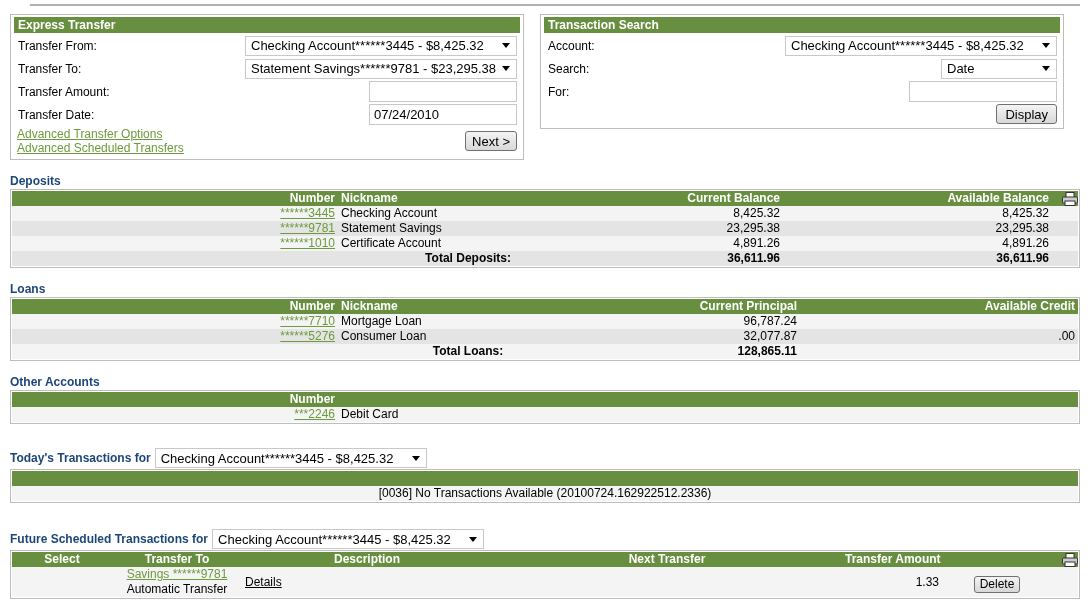 The height and width of the screenshot is (614, 1090). What do you see at coordinates (49, 68) in the screenshot?
I see `field-label: Transfer To:` at bounding box center [49, 68].